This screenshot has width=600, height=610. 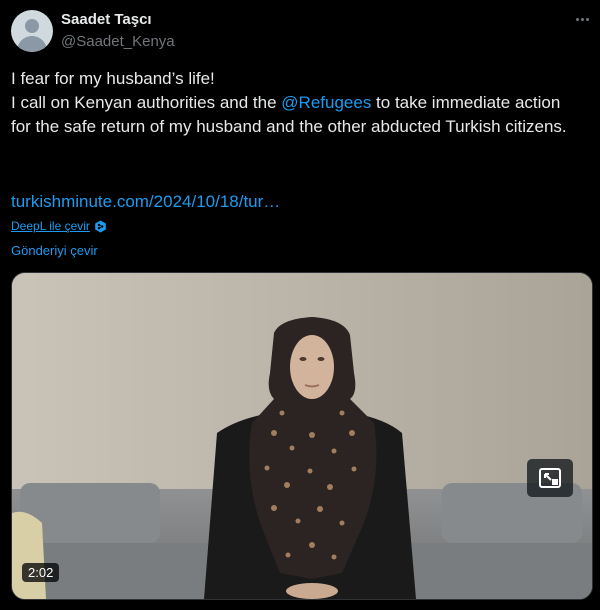 What do you see at coordinates (54, 250) in the screenshot?
I see `translate-post-link: Gönderiyi çevir` at bounding box center [54, 250].